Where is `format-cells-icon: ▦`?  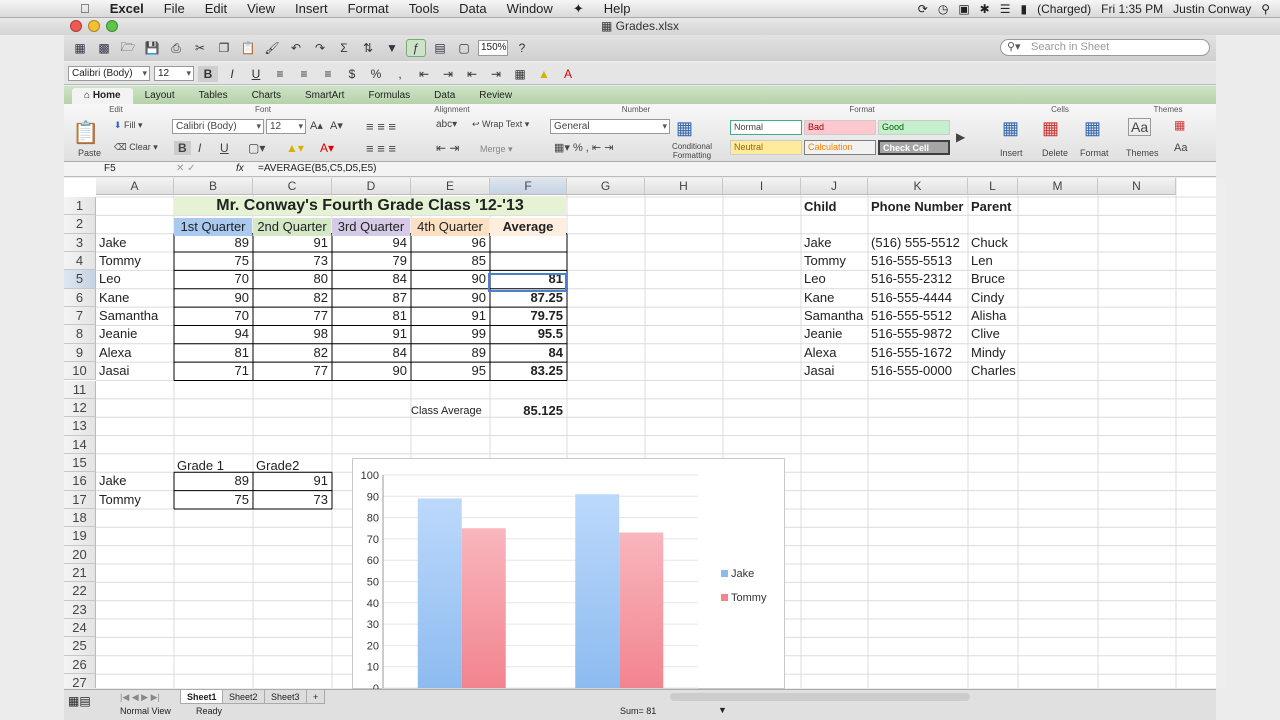 format-cells-icon: ▦ is located at coordinates (1092, 128).